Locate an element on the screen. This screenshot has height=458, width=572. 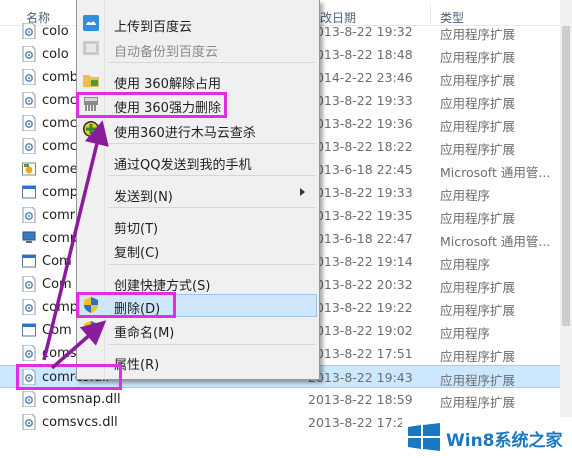
vertical-scrollbar is located at coordinates (566, 229).